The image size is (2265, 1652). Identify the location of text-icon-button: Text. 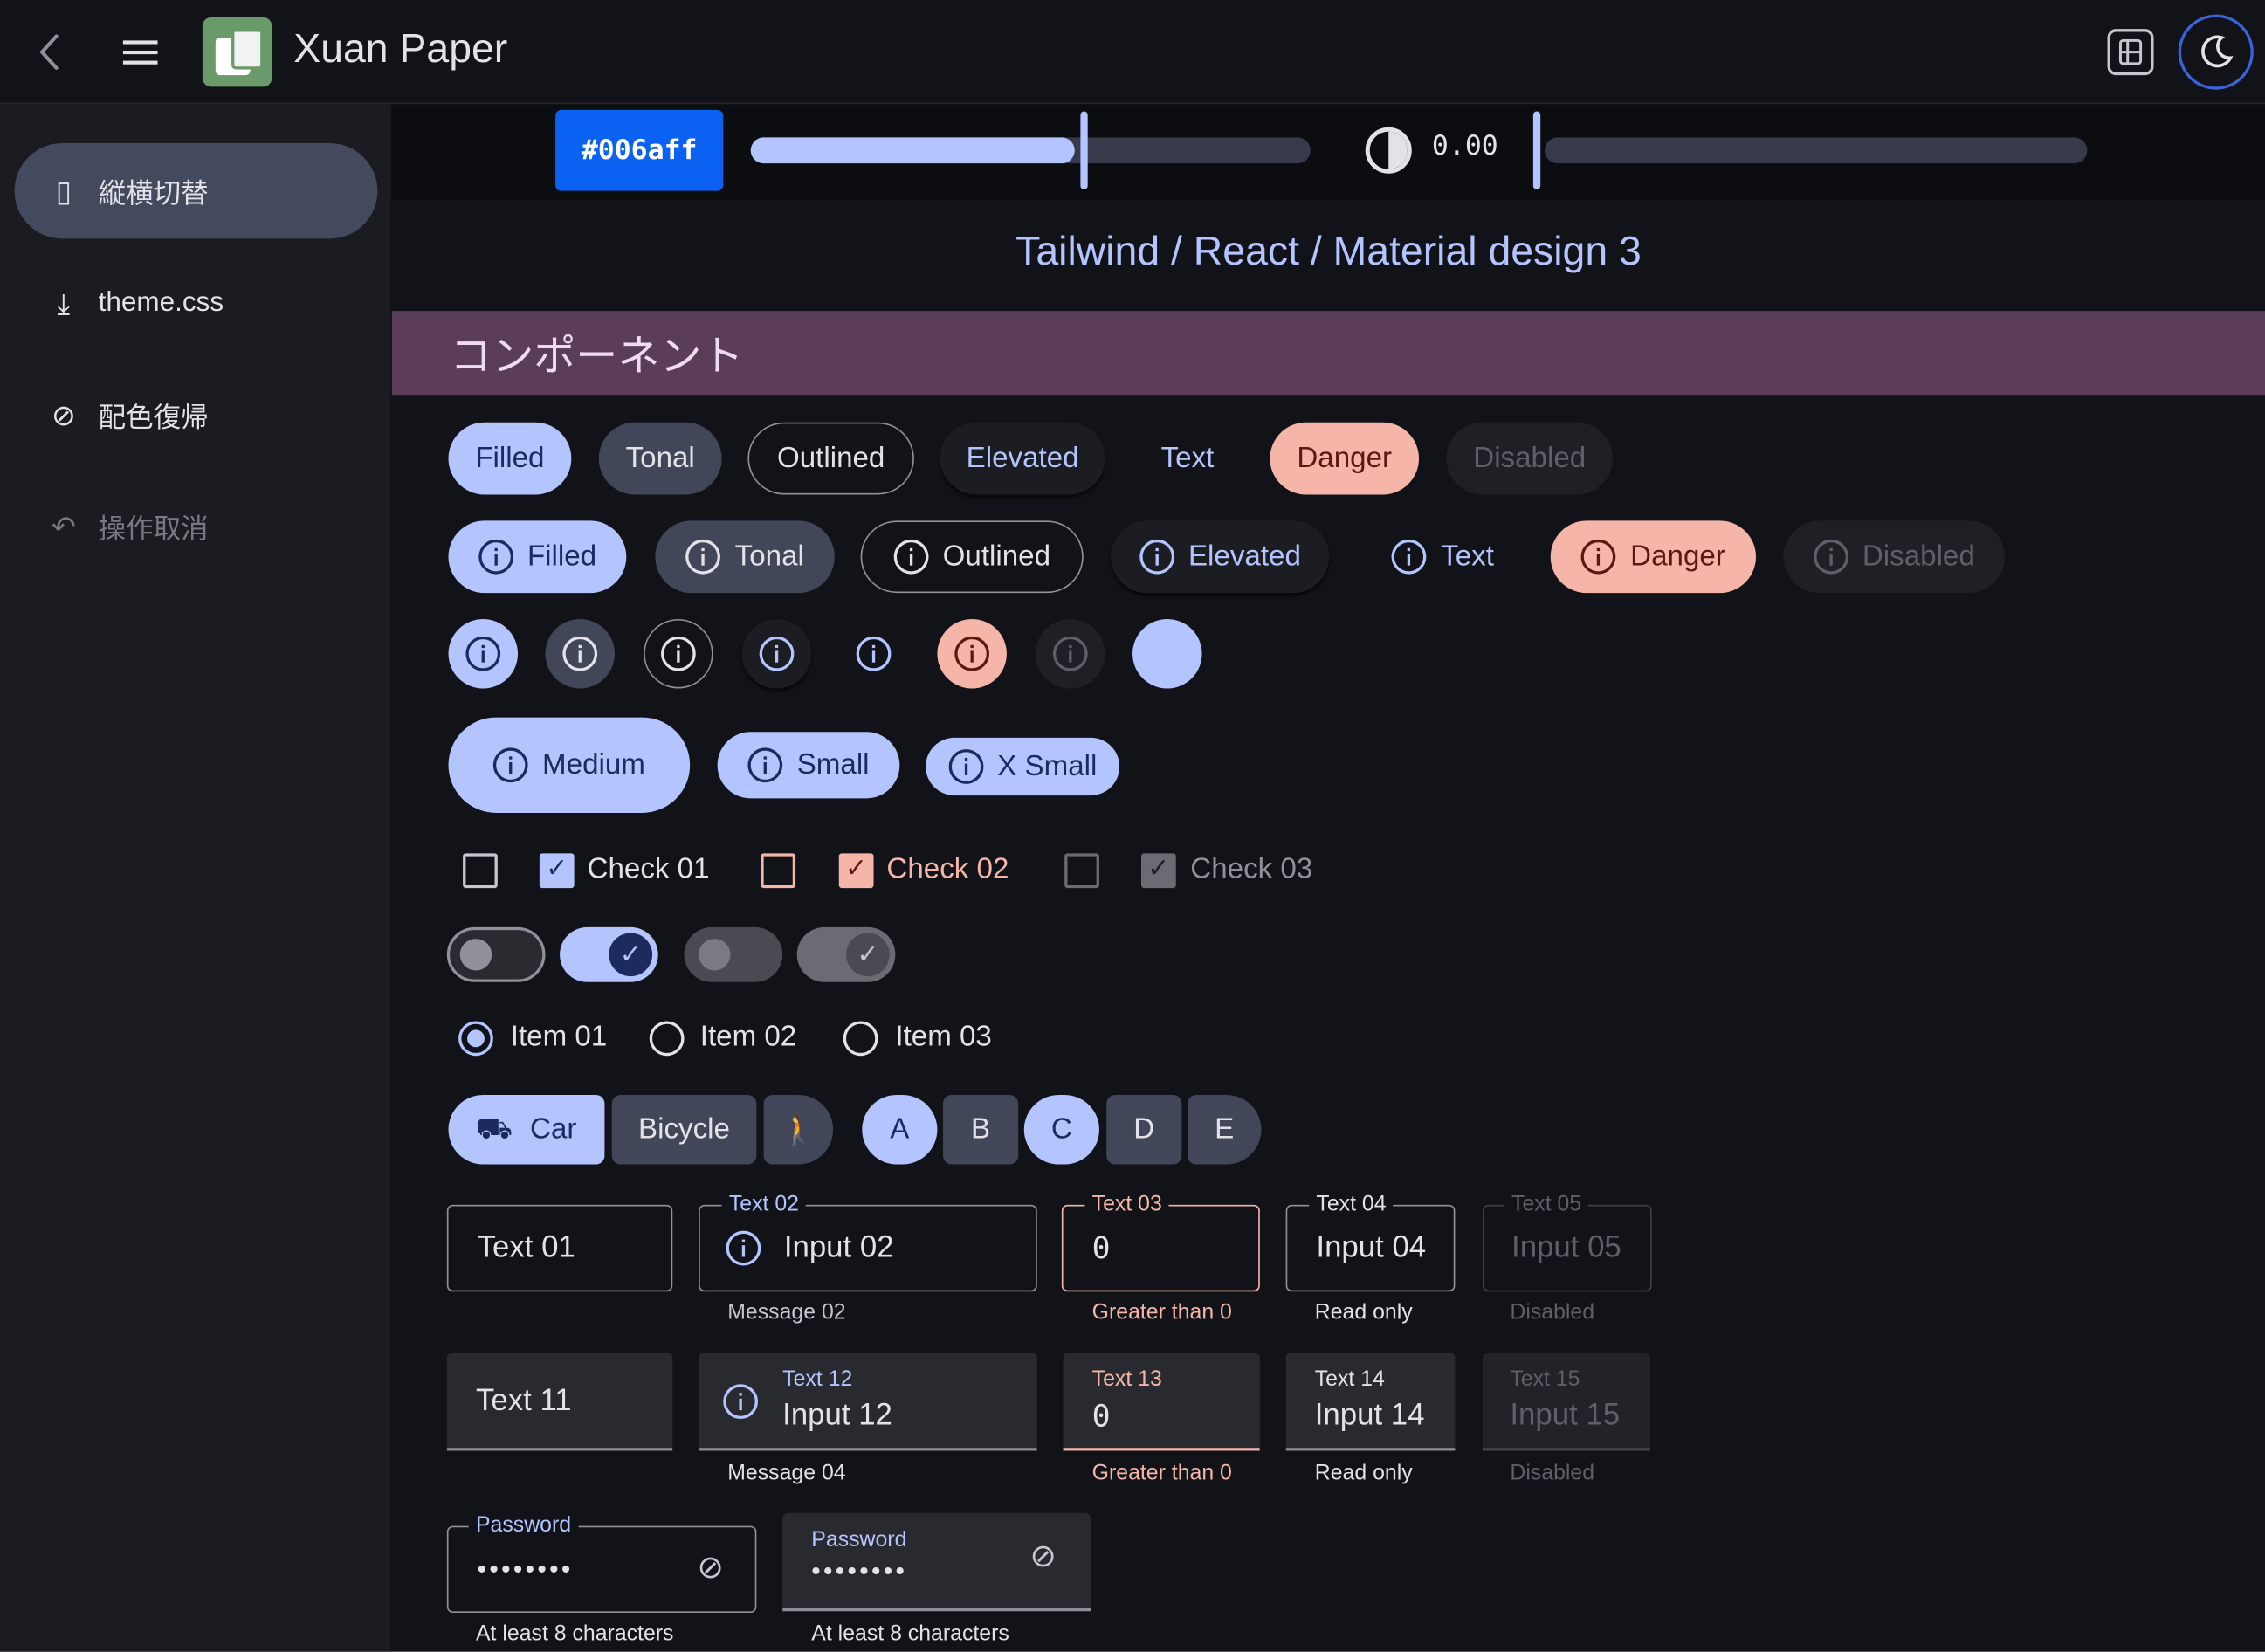
(1442, 556).